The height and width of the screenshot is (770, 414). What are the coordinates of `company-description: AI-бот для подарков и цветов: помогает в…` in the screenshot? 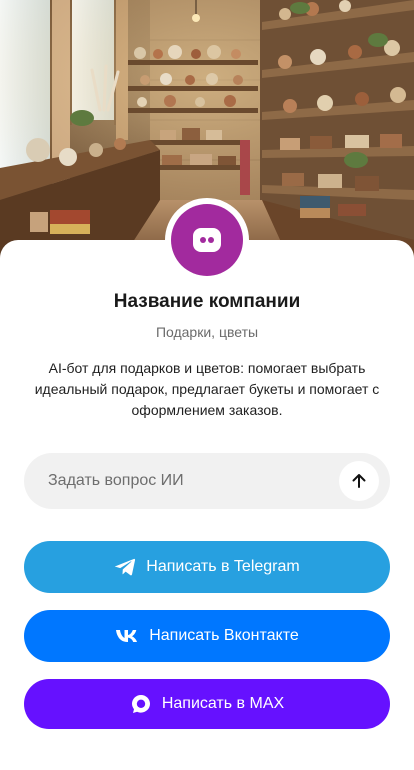 It's located at (207, 389).